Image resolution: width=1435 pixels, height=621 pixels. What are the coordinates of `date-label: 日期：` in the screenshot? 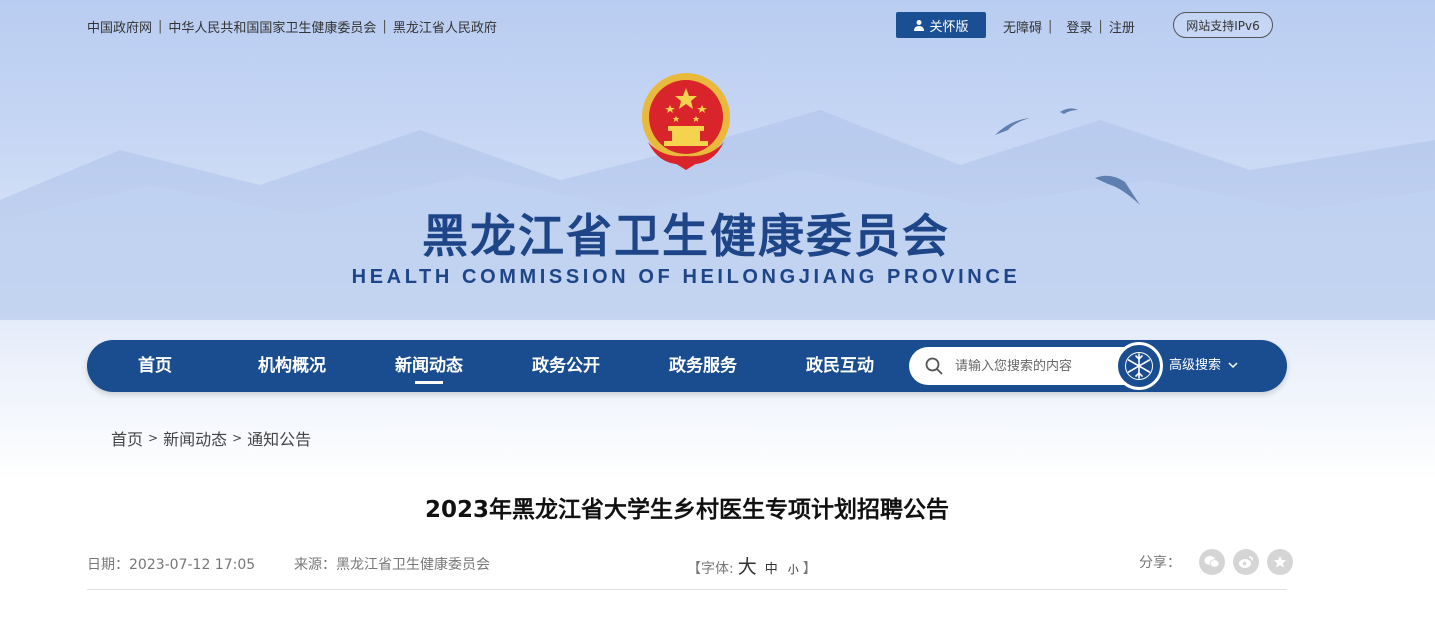 It's located at (108, 565).